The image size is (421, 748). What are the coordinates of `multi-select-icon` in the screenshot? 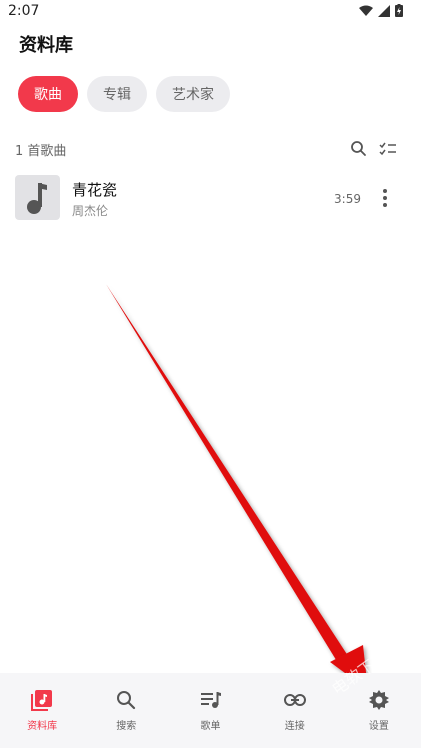 It's located at (388, 149).